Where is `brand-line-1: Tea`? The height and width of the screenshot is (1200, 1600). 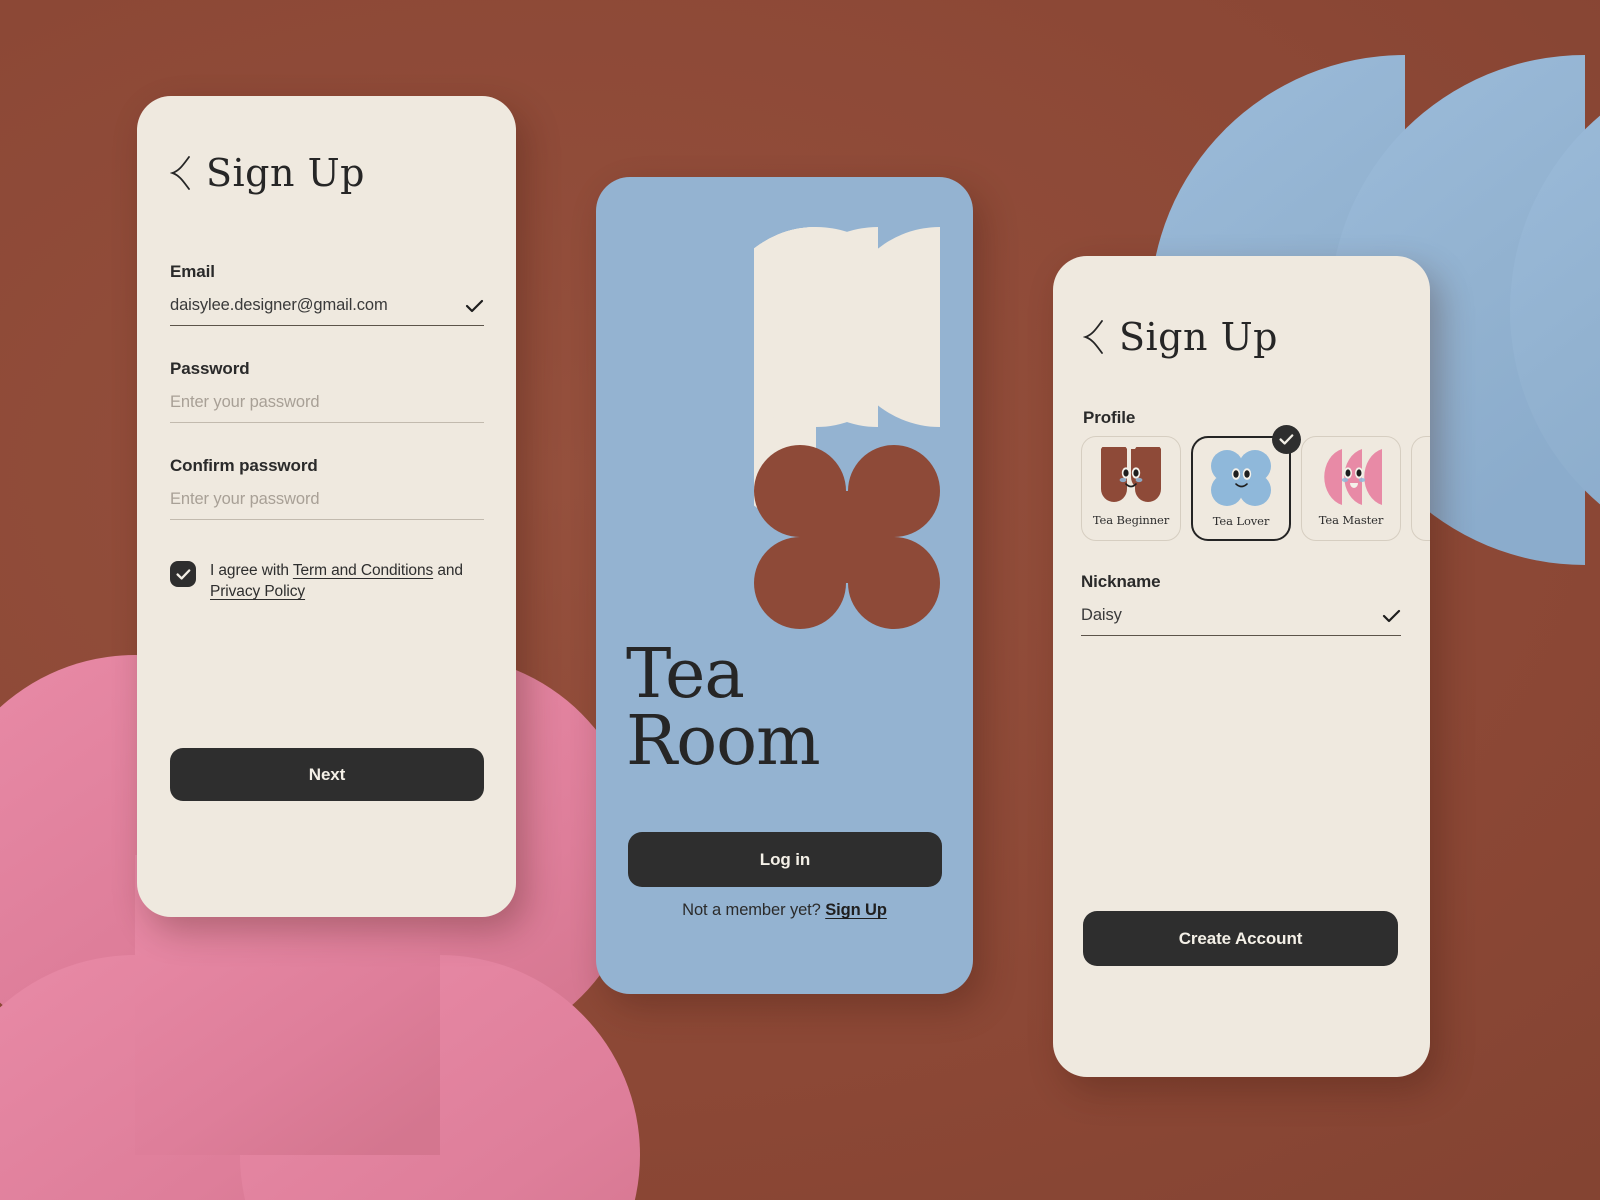
brand-line-1: Tea is located at coordinates (685, 674).